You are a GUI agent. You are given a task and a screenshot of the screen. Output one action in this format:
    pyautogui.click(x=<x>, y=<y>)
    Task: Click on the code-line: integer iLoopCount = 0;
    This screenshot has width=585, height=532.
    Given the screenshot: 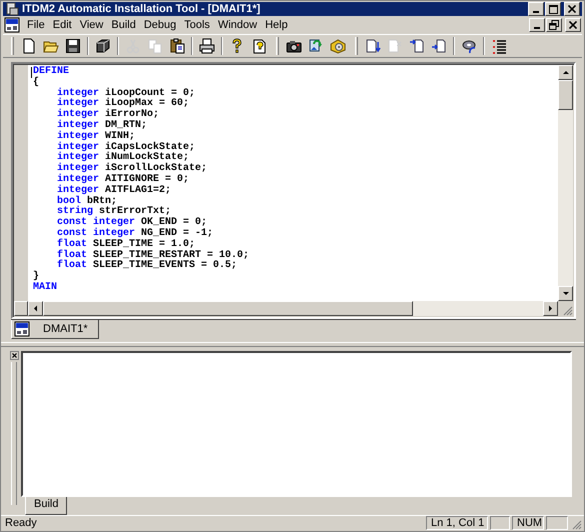 What is the action you would take?
    pyautogui.click(x=126, y=93)
    